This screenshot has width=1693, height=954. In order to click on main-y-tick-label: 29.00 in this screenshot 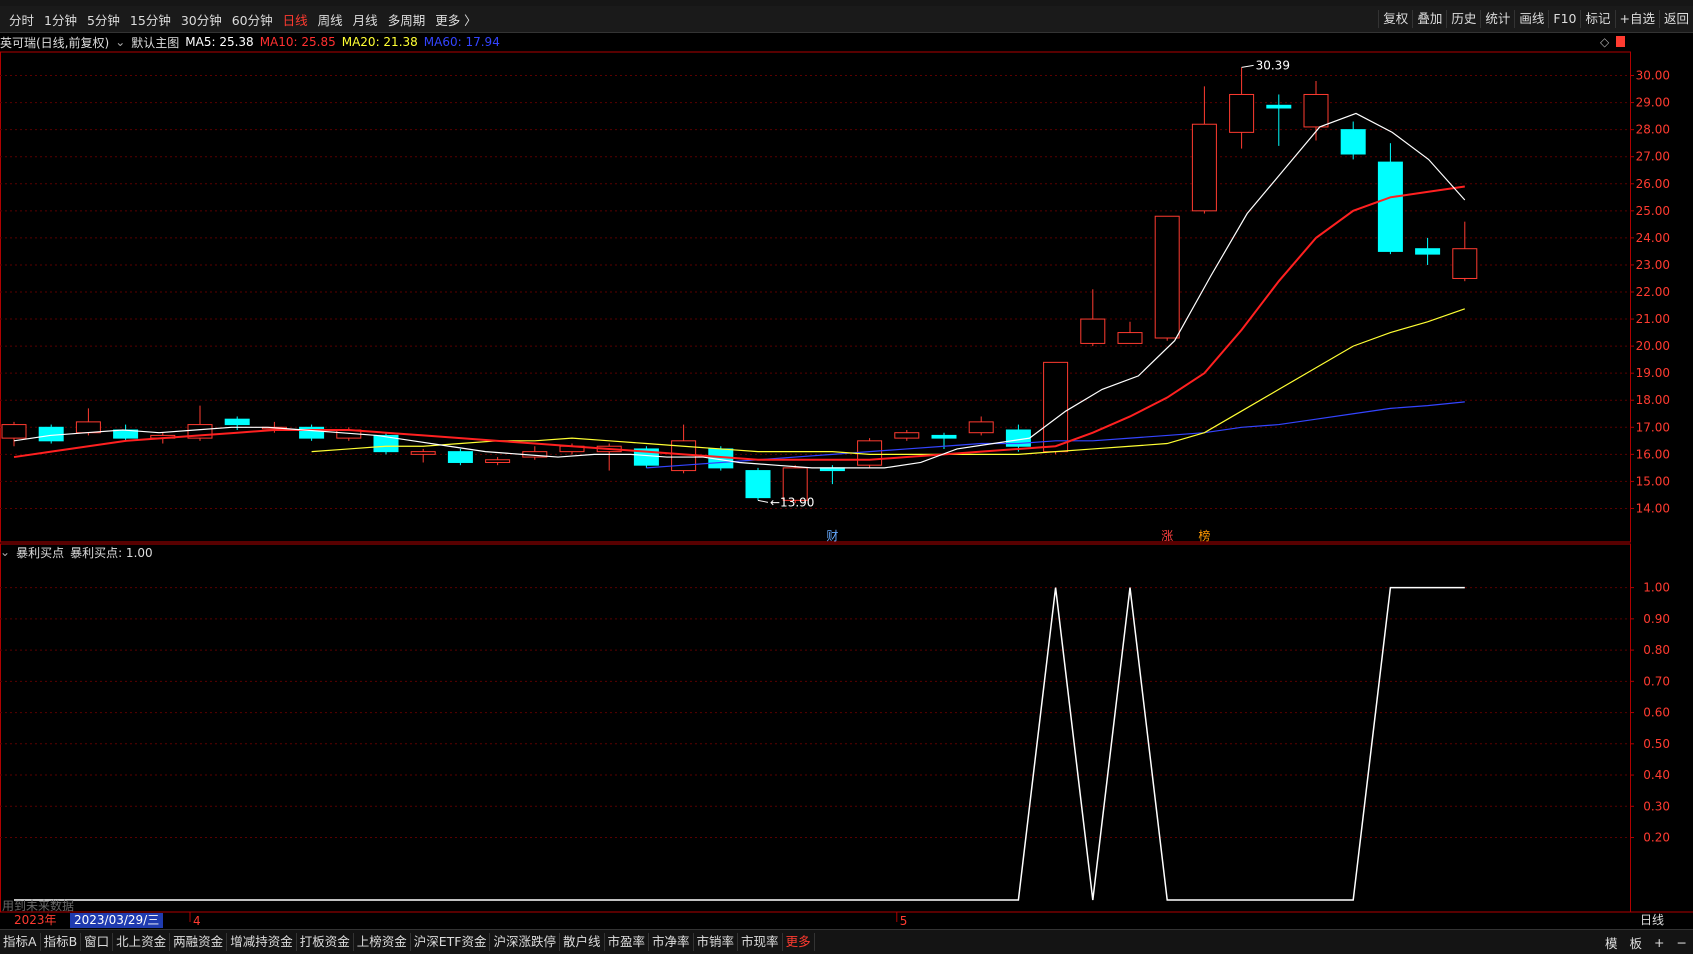, I will do `click(1653, 103)`.